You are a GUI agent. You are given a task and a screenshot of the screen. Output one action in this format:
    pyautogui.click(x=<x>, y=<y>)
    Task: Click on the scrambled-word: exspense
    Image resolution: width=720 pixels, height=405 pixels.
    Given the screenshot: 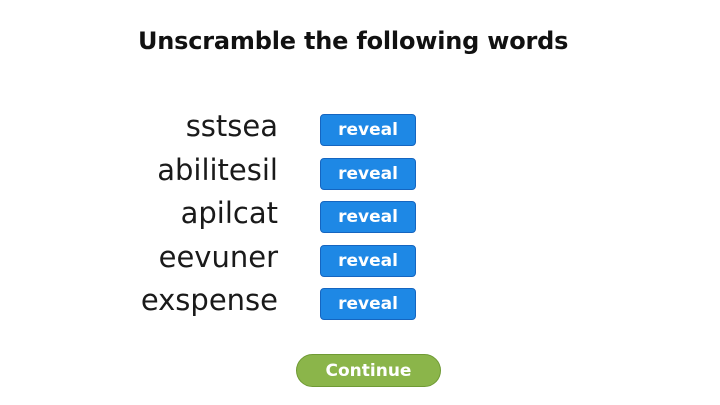 What is the action you would take?
    pyautogui.click(x=209, y=300)
    